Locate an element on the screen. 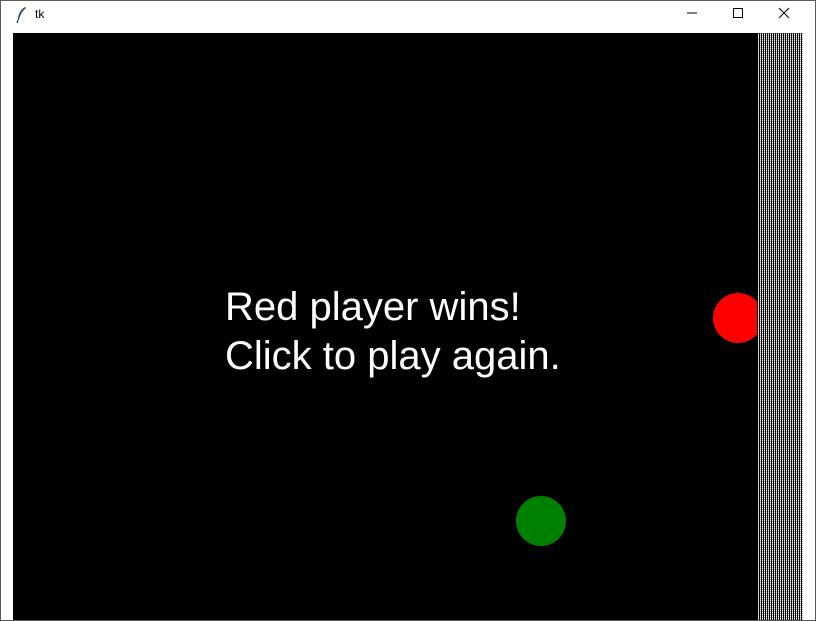 This screenshot has width=816, height=621. close-button is located at coordinates (784, 15).